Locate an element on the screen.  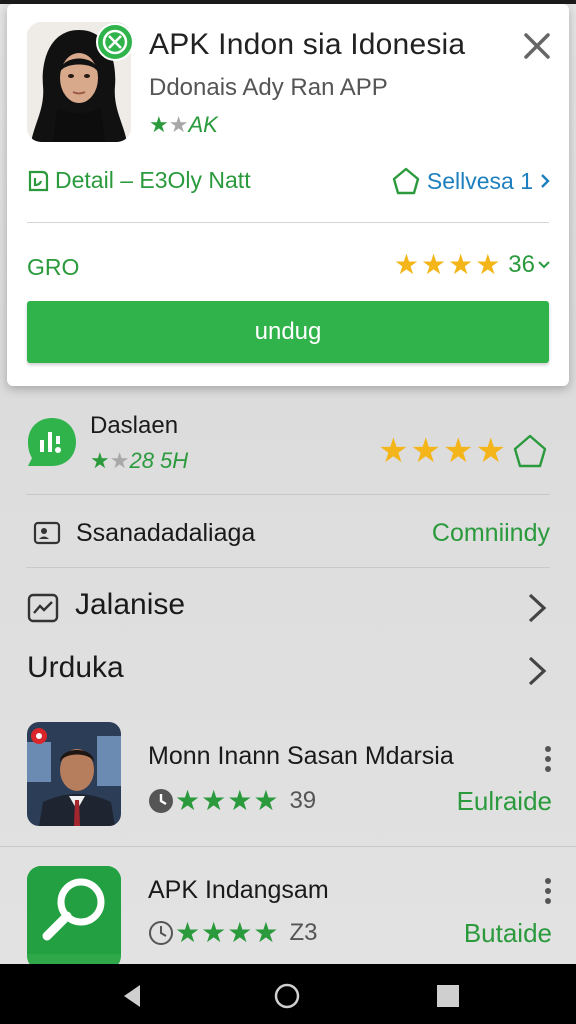
chart-icon is located at coordinates (43, 608).